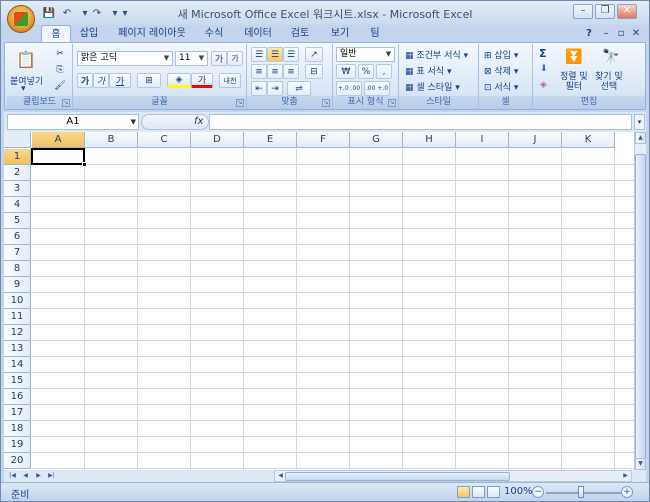 The image size is (650, 502). I want to click on paste-icon: 📋, so click(26, 59).